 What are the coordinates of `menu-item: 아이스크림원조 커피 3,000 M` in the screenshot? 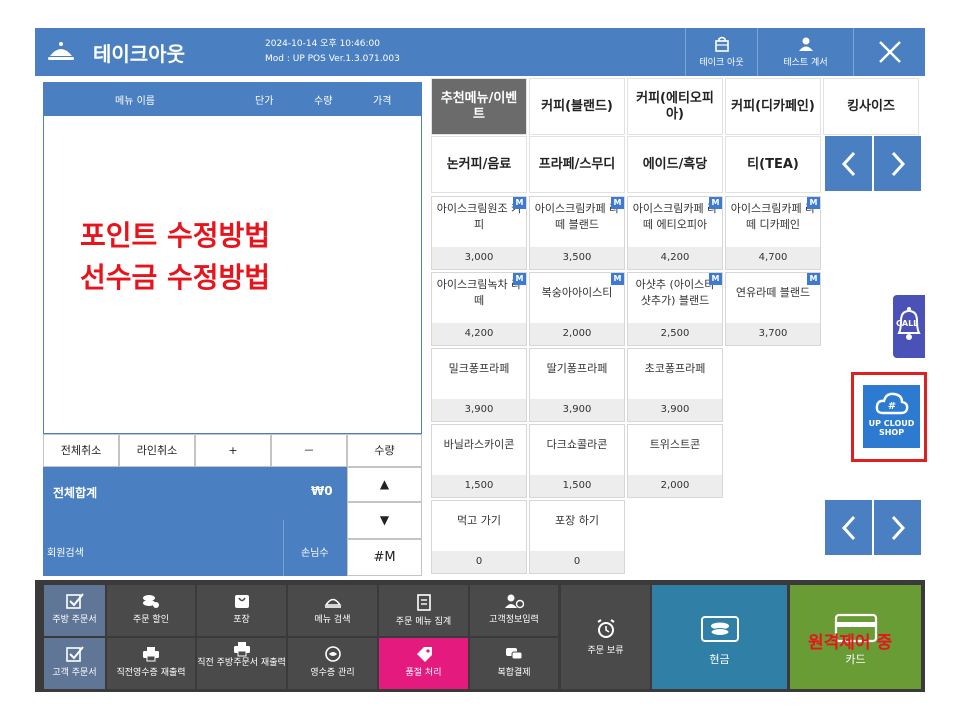 It's located at (479, 233).